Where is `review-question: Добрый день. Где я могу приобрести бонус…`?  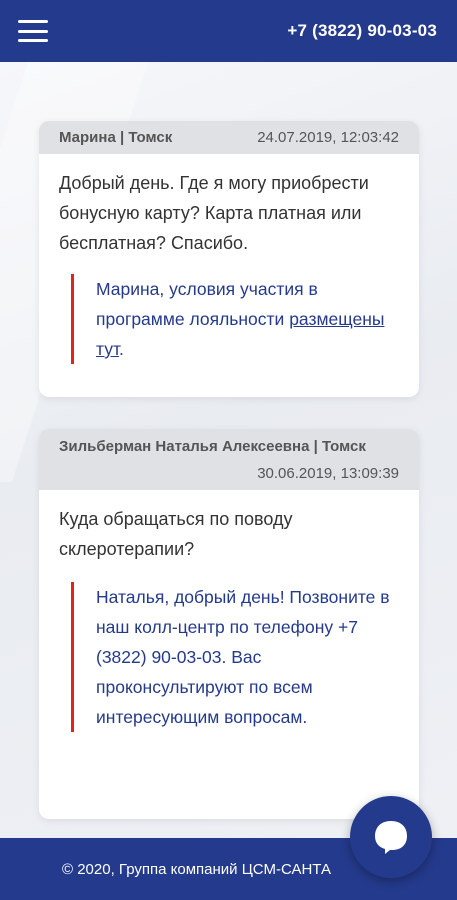
review-question: Добрый день. Где я могу приобрести бонус… is located at coordinates (214, 213).